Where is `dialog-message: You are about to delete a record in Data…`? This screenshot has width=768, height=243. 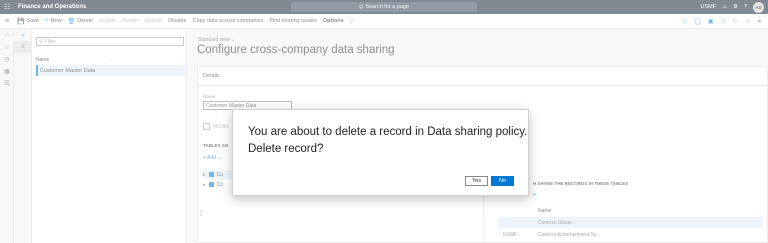
dialog-message: You are about to delete a record in Data… is located at coordinates (388, 140).